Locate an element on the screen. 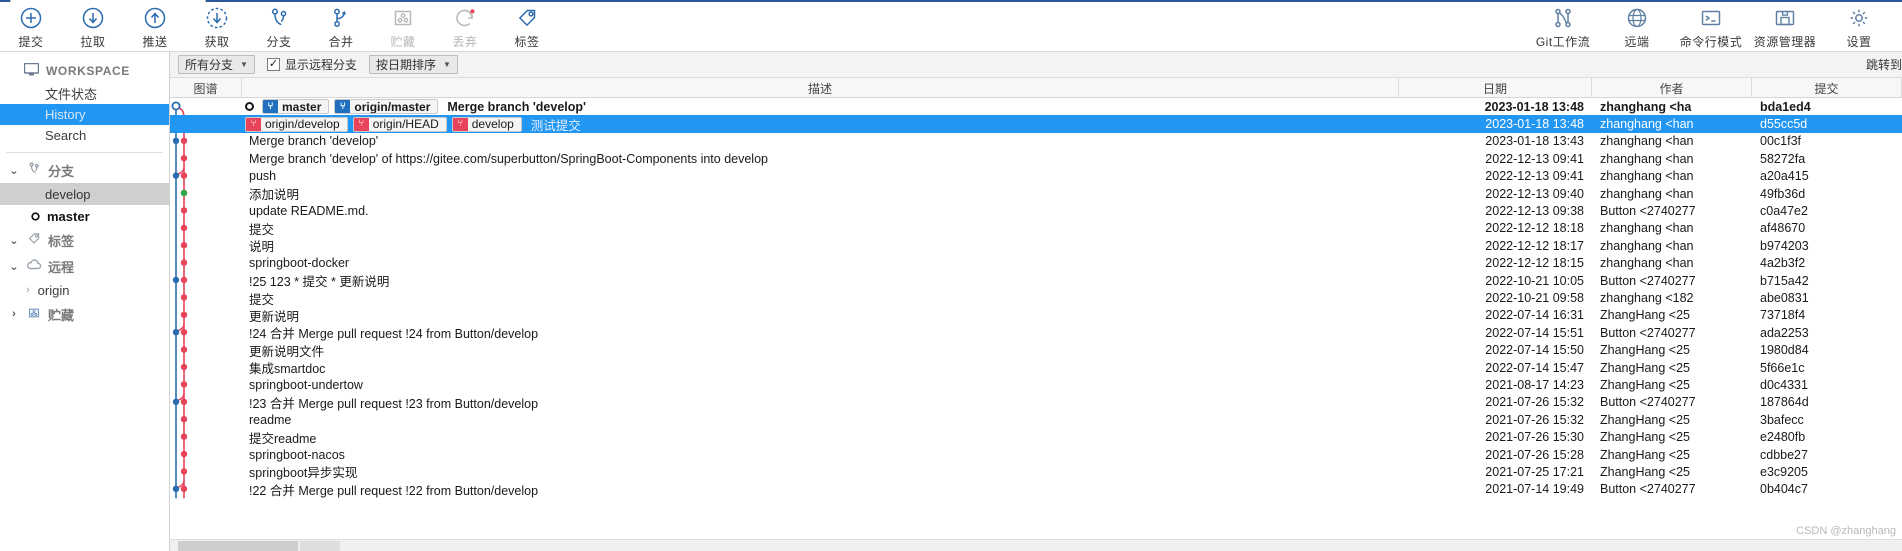 The height and width of the screenshot is (551, 1902). toolbar-button-merge: 合并 is located at coordinates (341, 26).